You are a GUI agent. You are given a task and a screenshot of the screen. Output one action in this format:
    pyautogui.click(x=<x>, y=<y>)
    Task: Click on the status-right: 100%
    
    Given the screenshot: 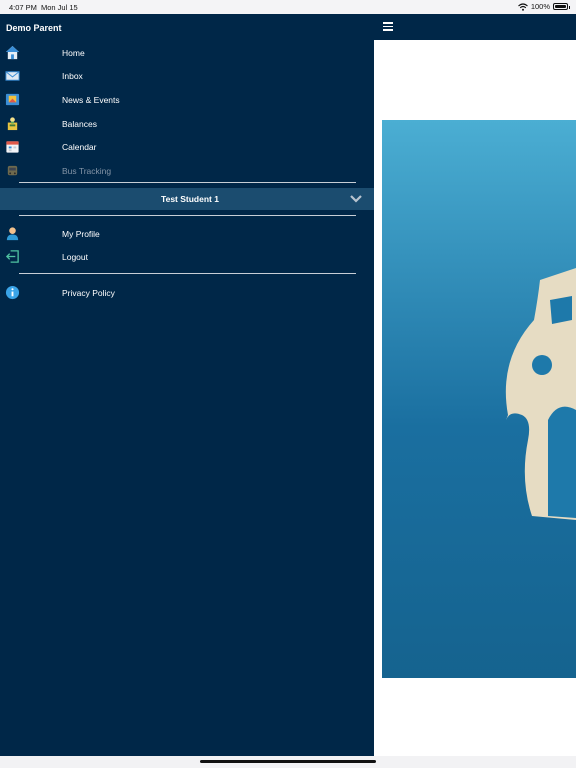 What is the action you would take?
    pyautogui.click(x=543, y=6)
    